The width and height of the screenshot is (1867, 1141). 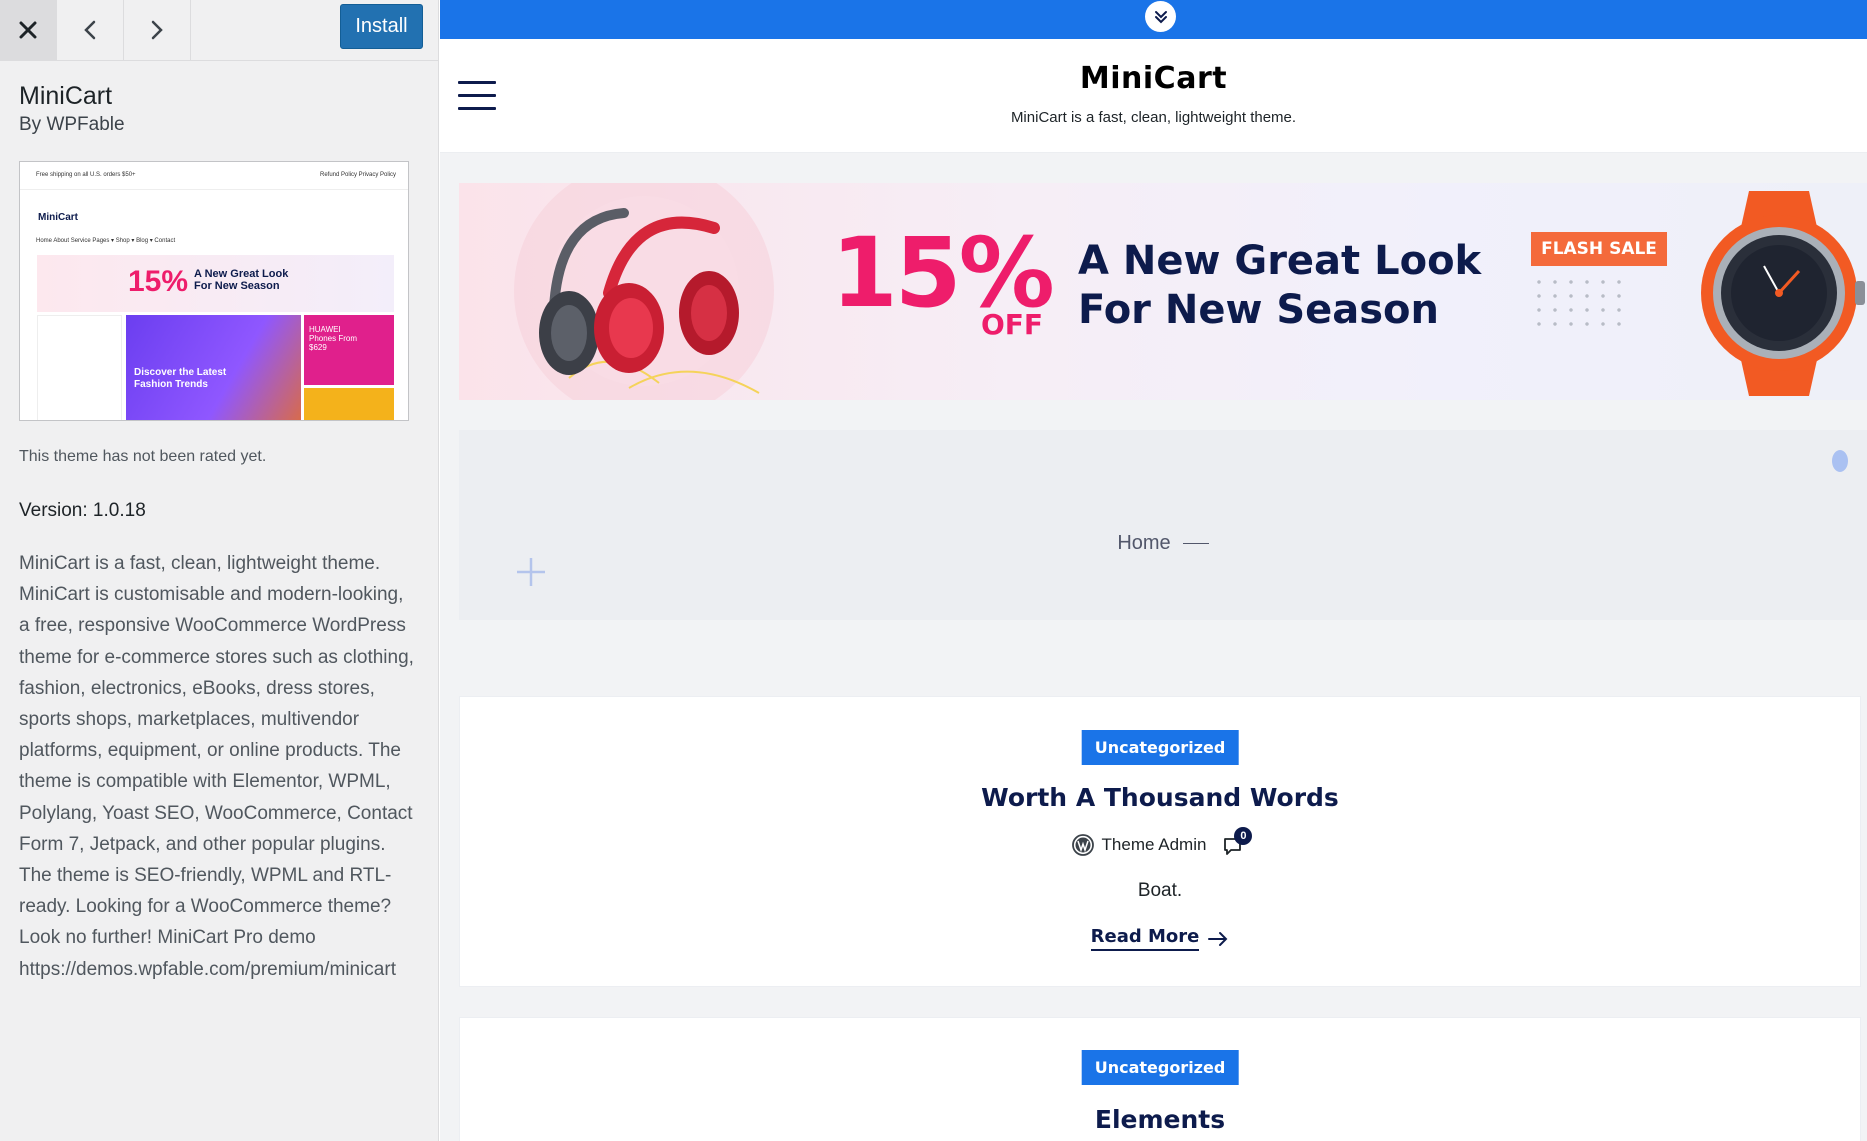 What do you see at coordinates (219, 109) in the screenshot?
I see `theme-info: MiniCart By WPFable` at bounding box center [219, 109].